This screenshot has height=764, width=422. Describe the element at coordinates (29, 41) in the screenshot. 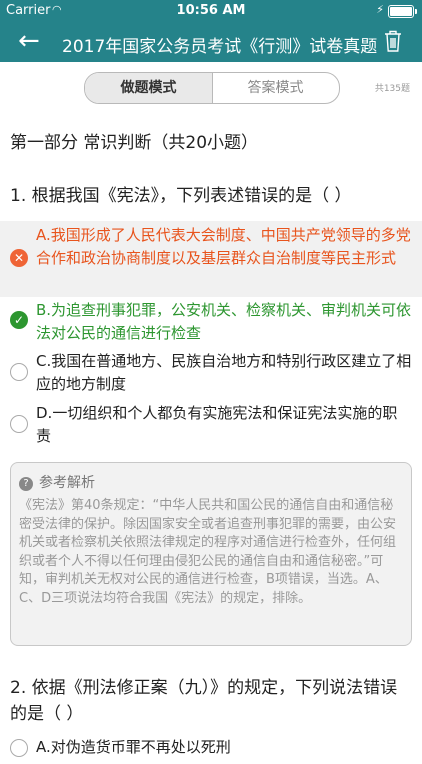

I see `back-arrow-icon: ←` at that location.